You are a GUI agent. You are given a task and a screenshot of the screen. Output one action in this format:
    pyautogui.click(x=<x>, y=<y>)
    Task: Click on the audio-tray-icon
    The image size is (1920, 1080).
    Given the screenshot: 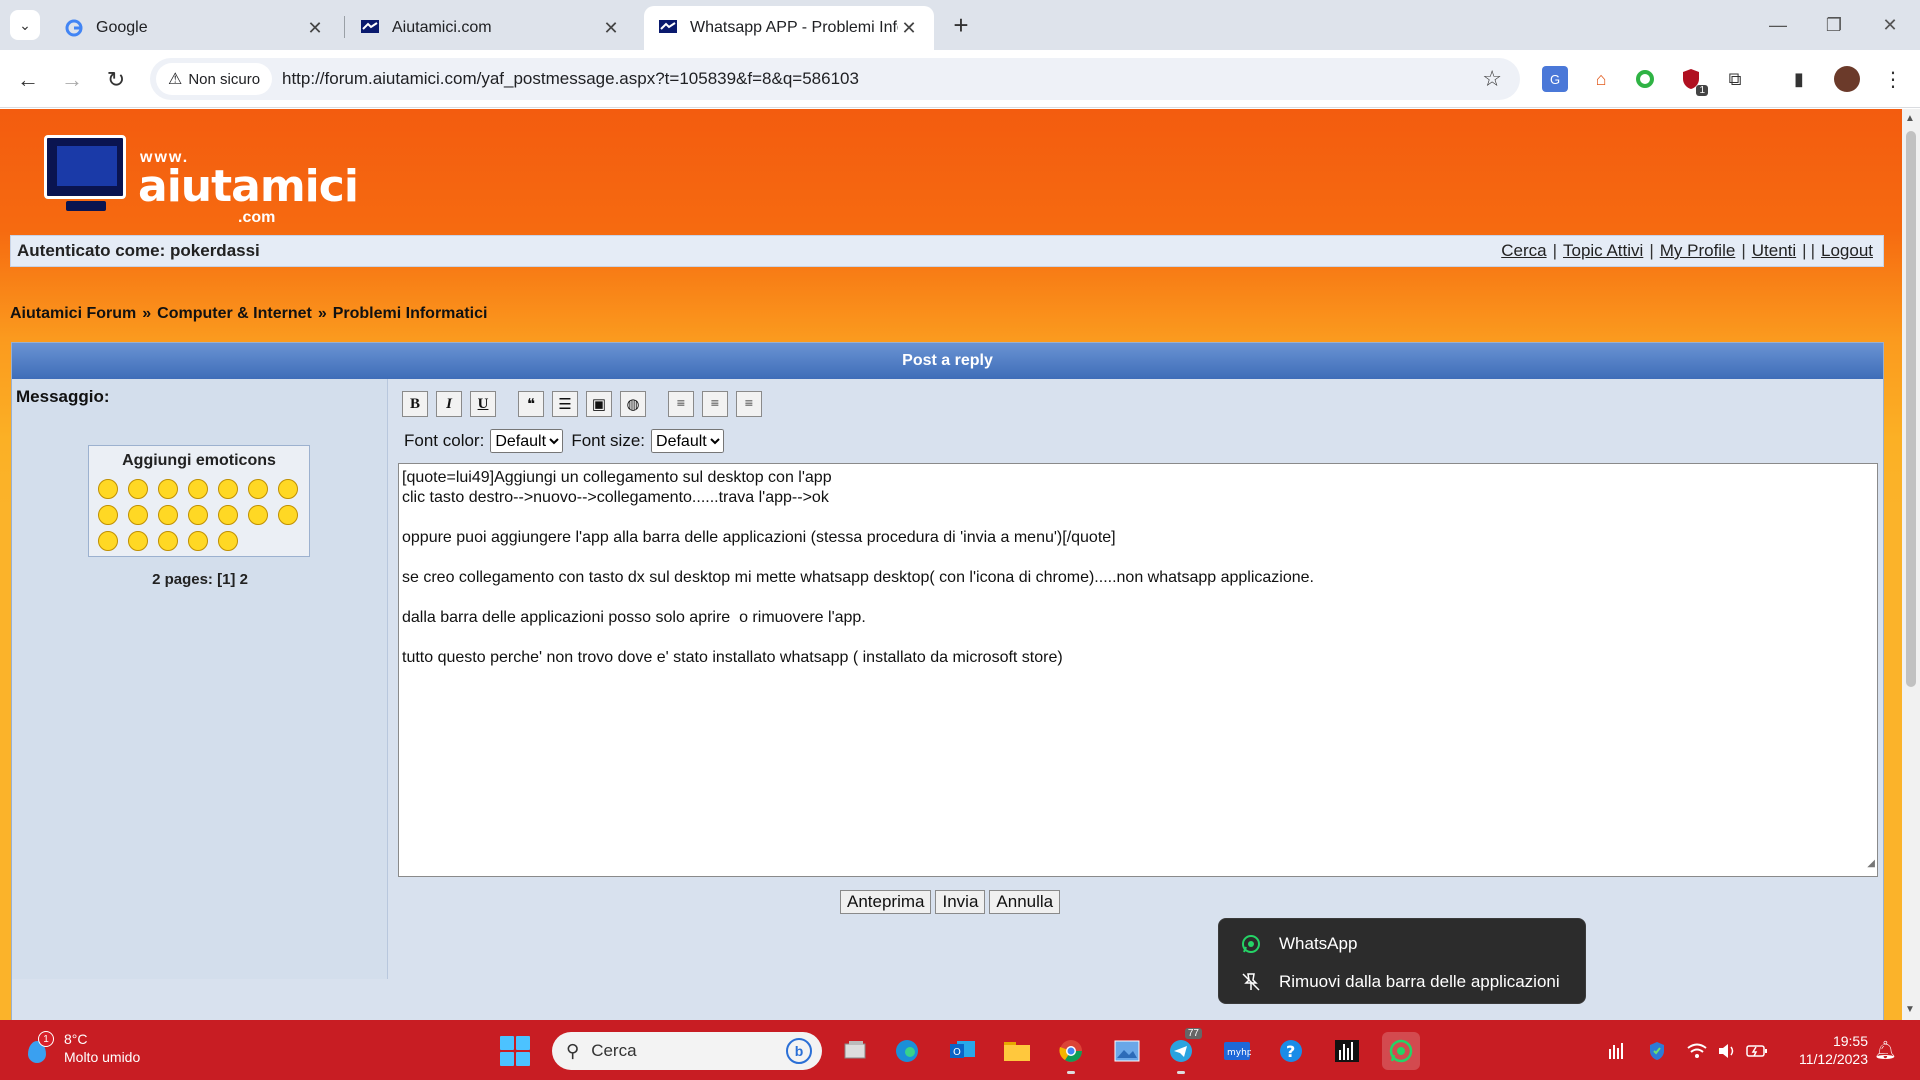 What is the action you would take?
    pyautogui.click(x=1617, y=1051)
    